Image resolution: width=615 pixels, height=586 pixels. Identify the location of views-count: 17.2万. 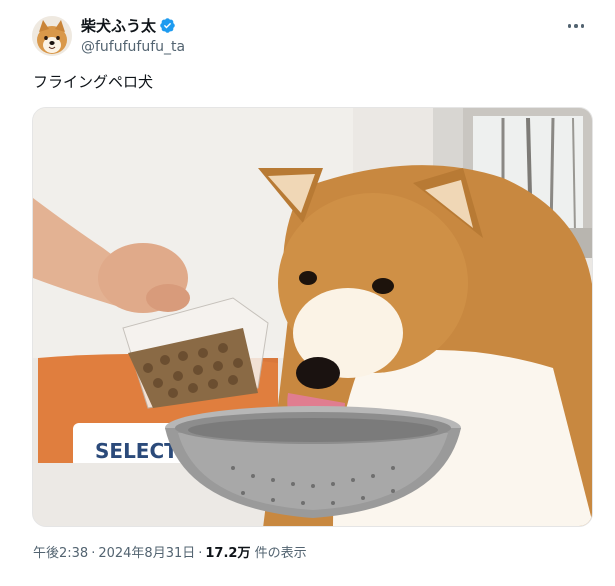
(228, 553).